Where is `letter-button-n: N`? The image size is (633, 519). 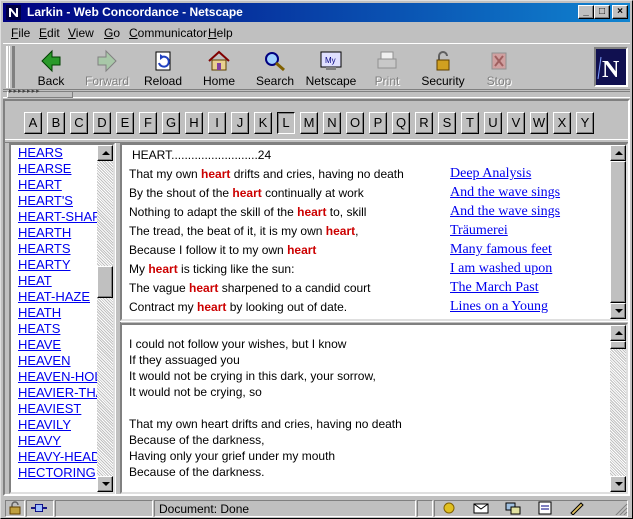 letter-button-n: N is located at coordinates (332, 123).